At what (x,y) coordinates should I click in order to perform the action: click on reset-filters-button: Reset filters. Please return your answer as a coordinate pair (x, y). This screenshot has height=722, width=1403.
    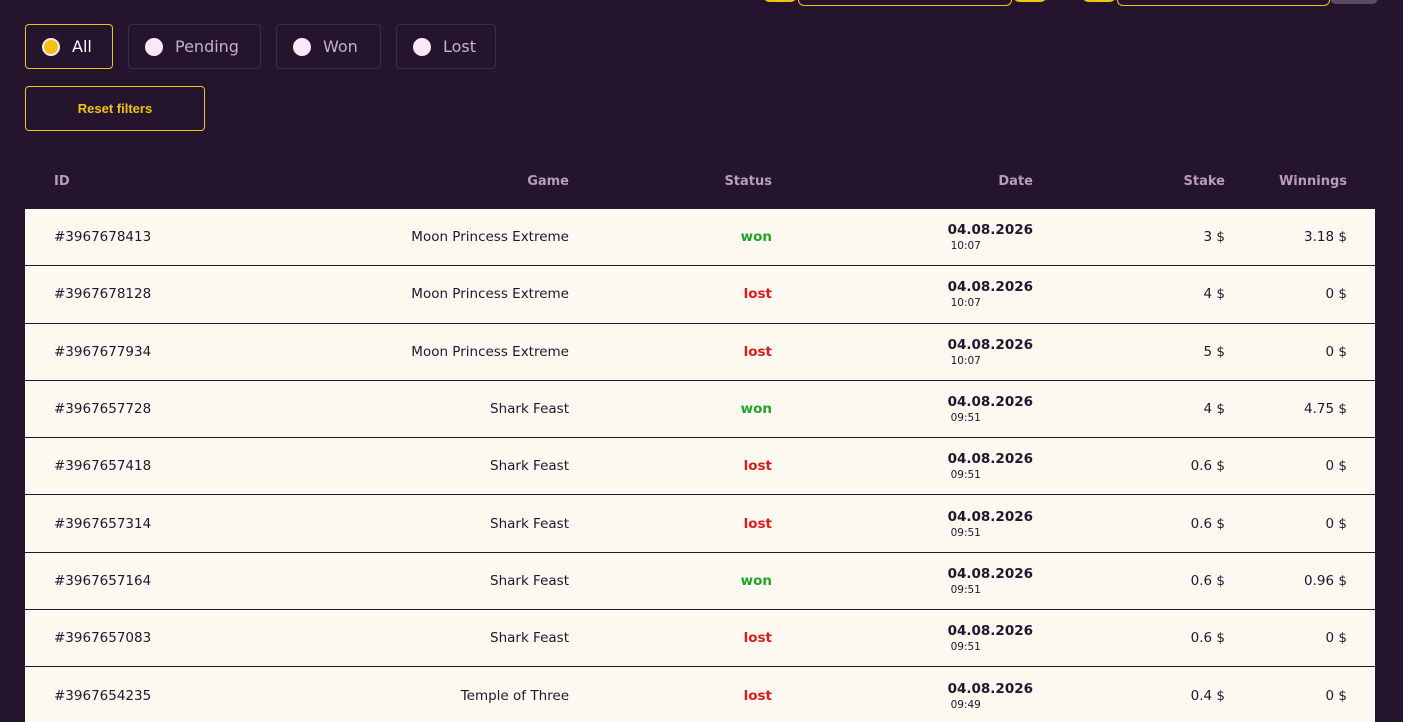
    Looking at the image, I should click on (115, 108).